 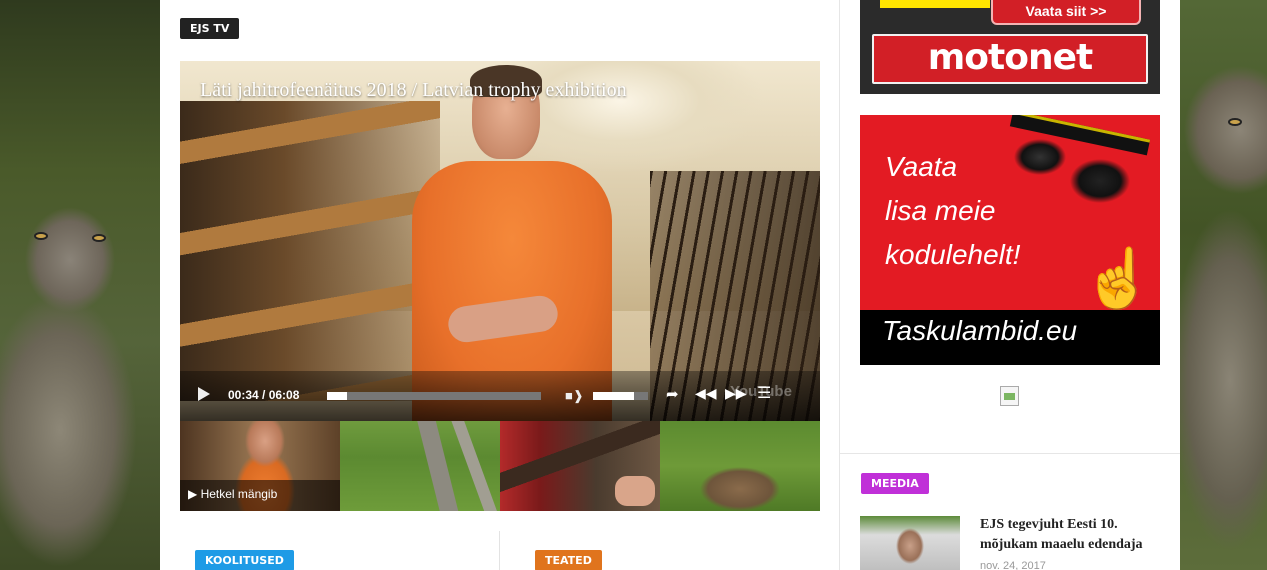 I want to click on broken-image-icon, so click(x=1009, y=396).